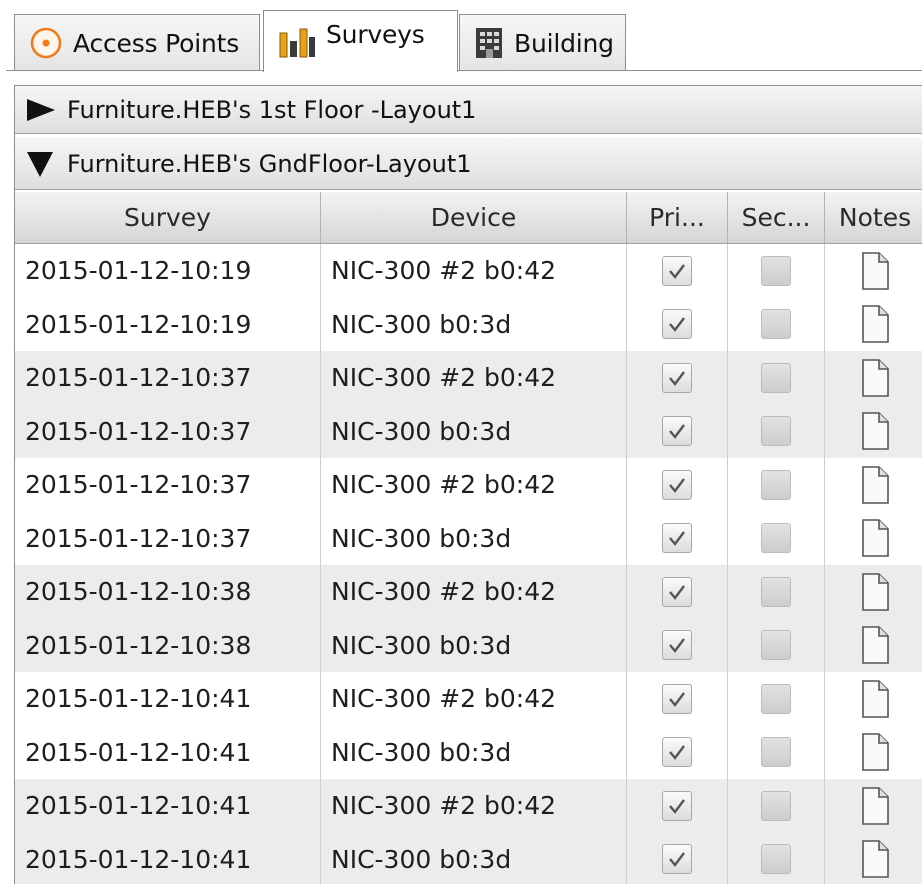 The width and height of the screenshot is (922, 884). I want to click on expanded-triangle-icon, so click(40, 164).